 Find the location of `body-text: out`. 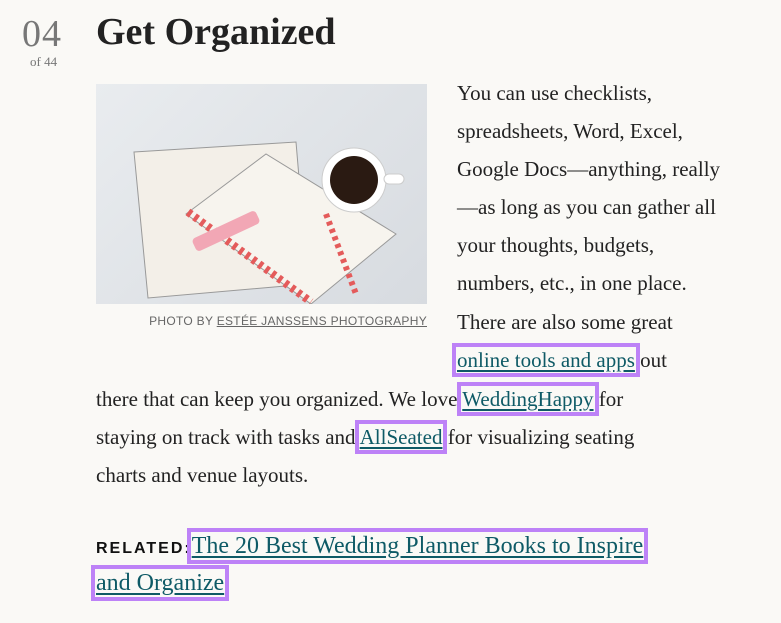

body-text: out is located at coordinates (653, 360).